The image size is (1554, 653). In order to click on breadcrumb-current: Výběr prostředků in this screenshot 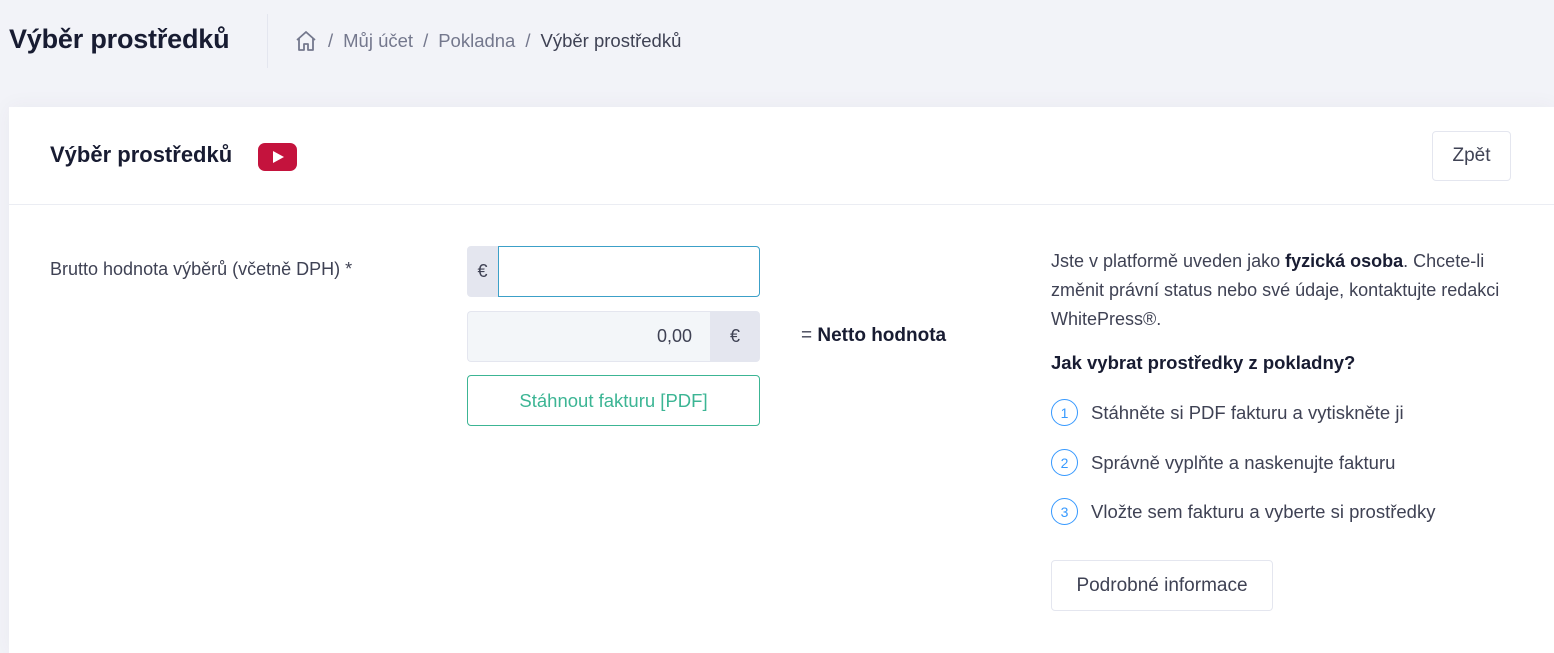, I will do `click(611, 40)`.